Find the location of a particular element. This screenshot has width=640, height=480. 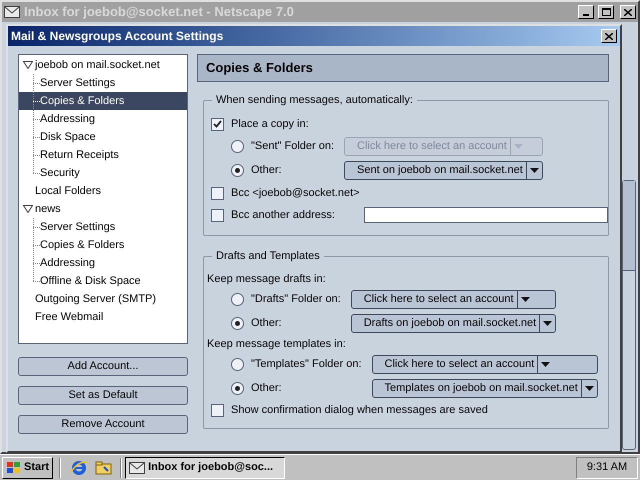

checkbox-label: Show confirmation dialog when messages are saved is located at coordinates (359, 410).